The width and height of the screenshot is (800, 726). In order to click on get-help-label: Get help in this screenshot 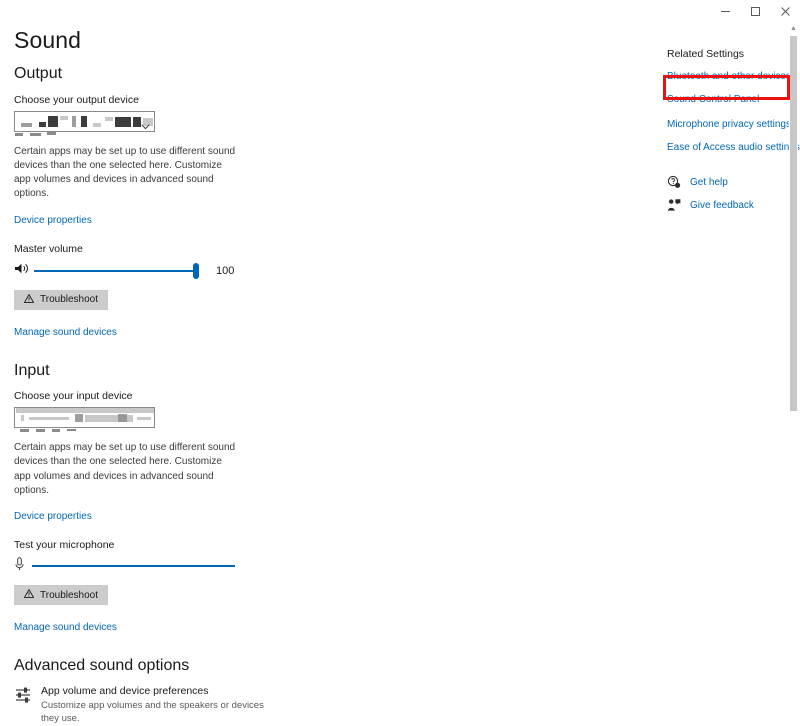, I will do `click(709, 182)`.